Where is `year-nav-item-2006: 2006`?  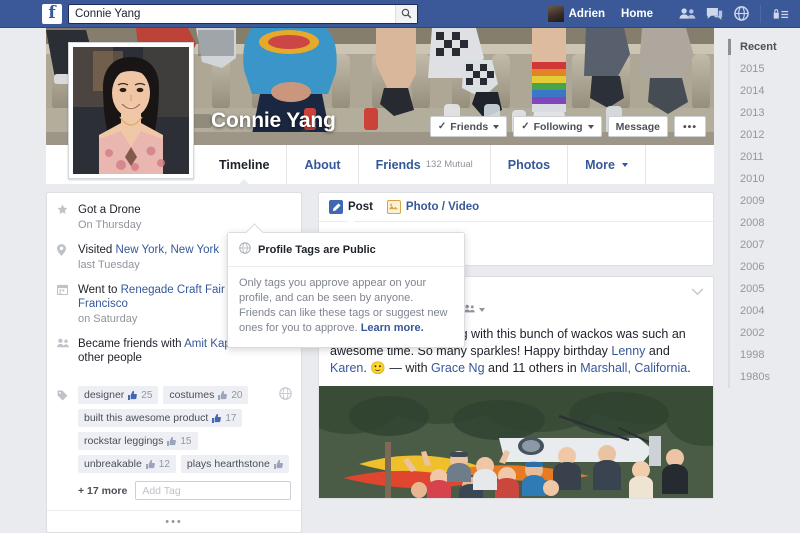
year-nav-item-2006: 2006 is located at coordinates (764, 267).